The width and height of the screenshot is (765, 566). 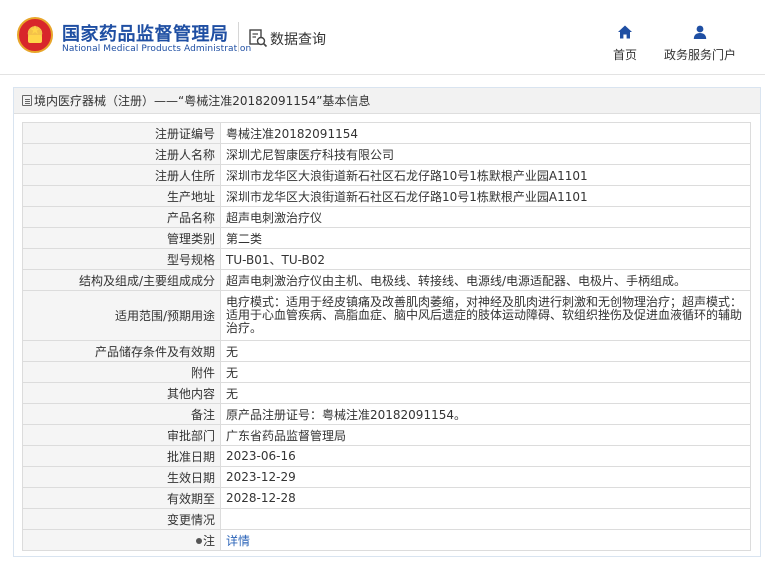 I want to click on field-value: 超声电刺激治疗仪, so click(x=485, y=217).